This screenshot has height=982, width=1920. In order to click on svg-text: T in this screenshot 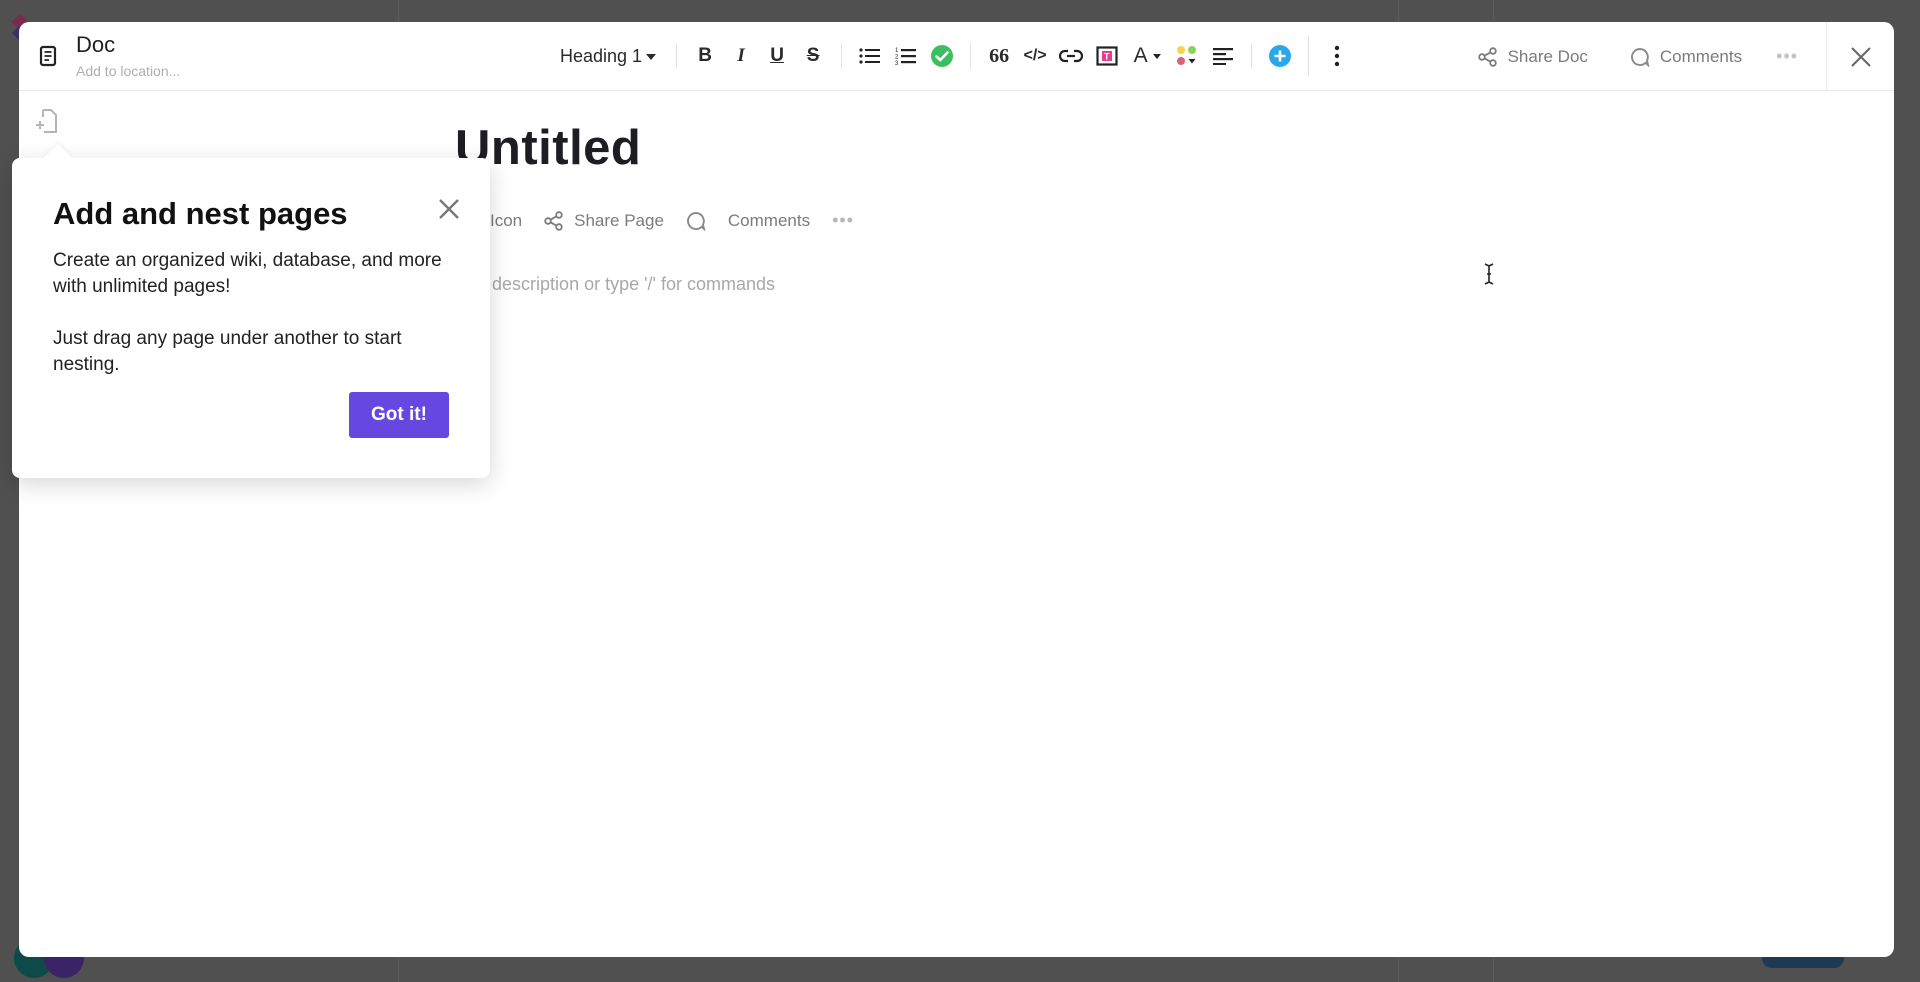, I will do `click(1107, 57)`.